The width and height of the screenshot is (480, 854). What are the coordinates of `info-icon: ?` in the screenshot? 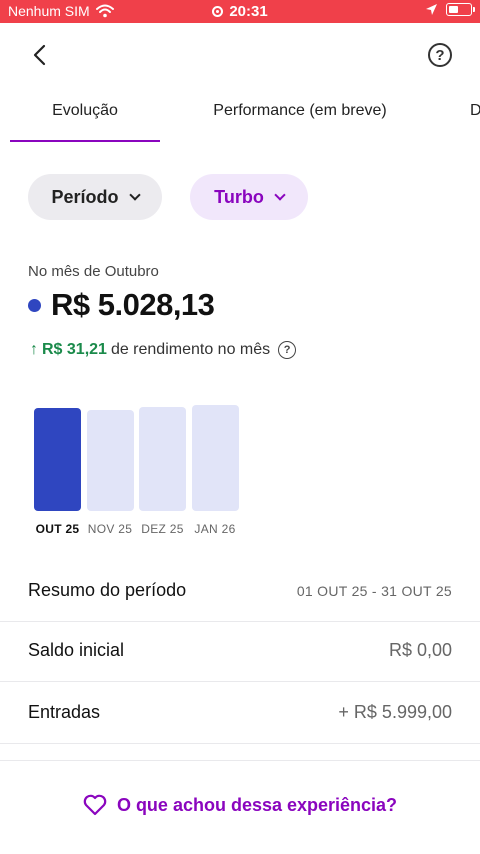 It's located at (287, 350).